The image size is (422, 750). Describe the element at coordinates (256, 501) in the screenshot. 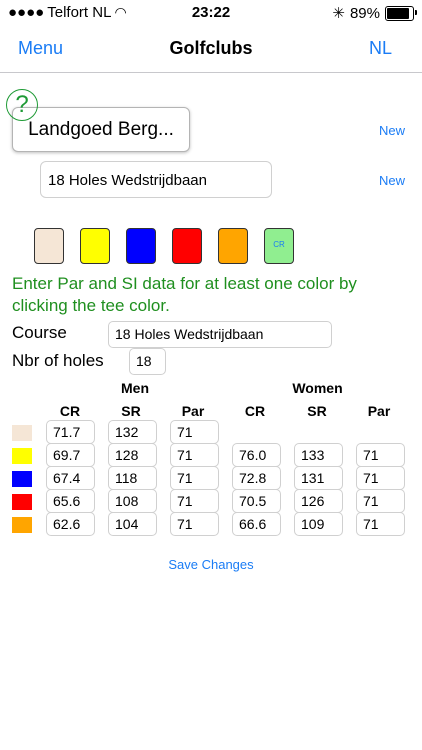

I see `women-cr-input: 70.5` at that location.